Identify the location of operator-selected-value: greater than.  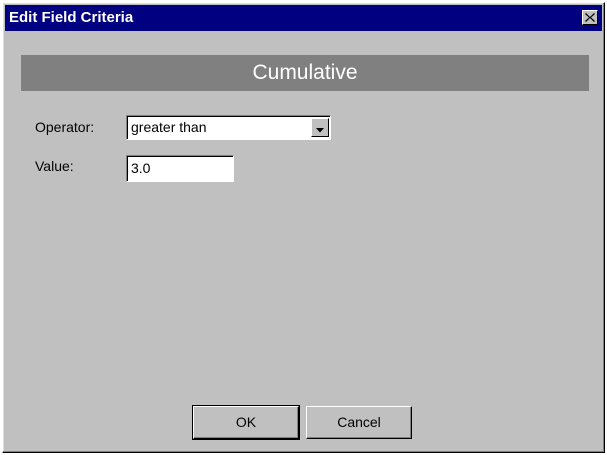
(169, 127).